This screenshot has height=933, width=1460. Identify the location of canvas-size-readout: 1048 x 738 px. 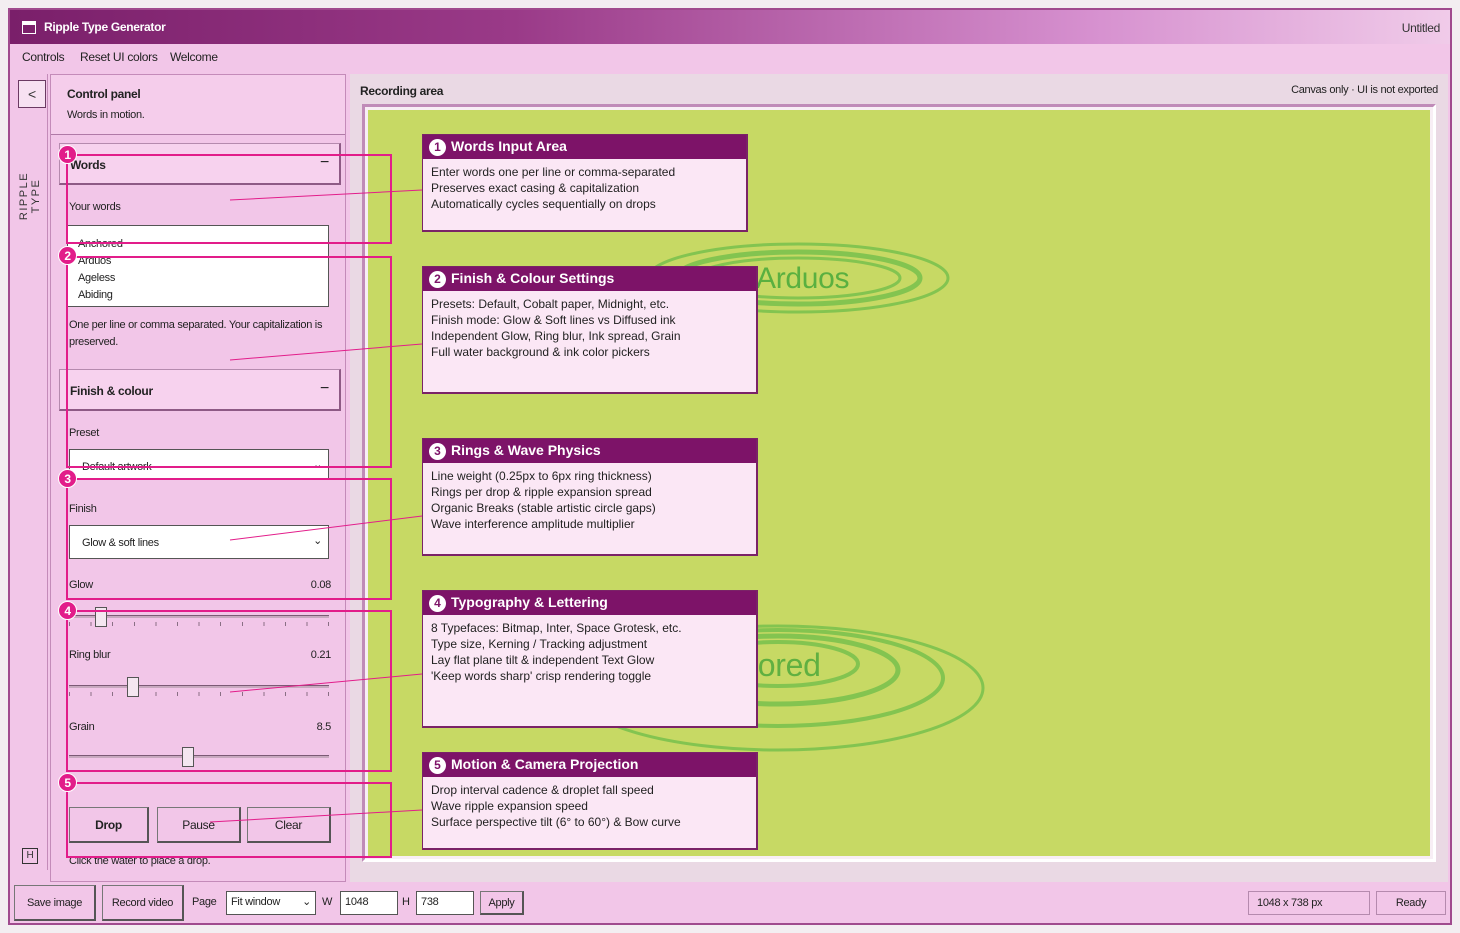
(1309, 903).